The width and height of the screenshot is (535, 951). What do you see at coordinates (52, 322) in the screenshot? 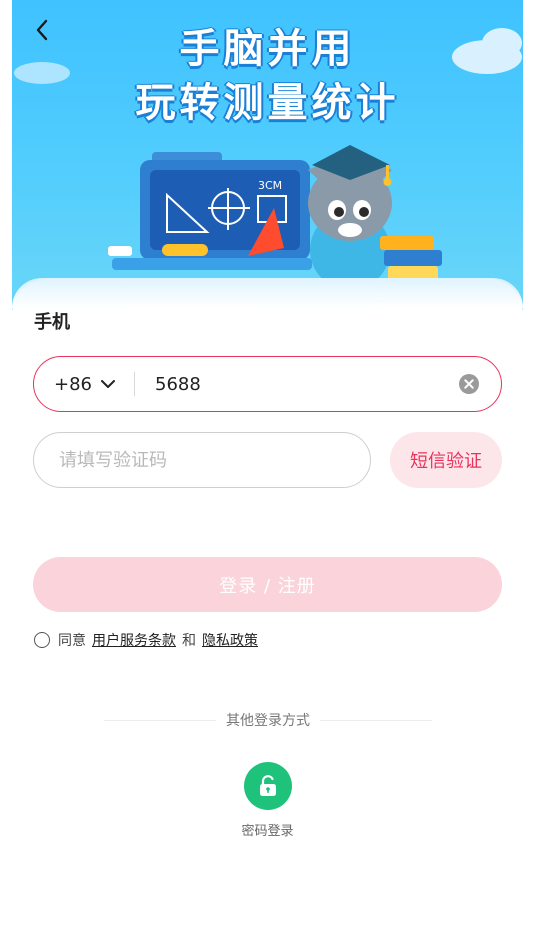
I see `section-label-phone: 手机` at bounding box center [52, 322].